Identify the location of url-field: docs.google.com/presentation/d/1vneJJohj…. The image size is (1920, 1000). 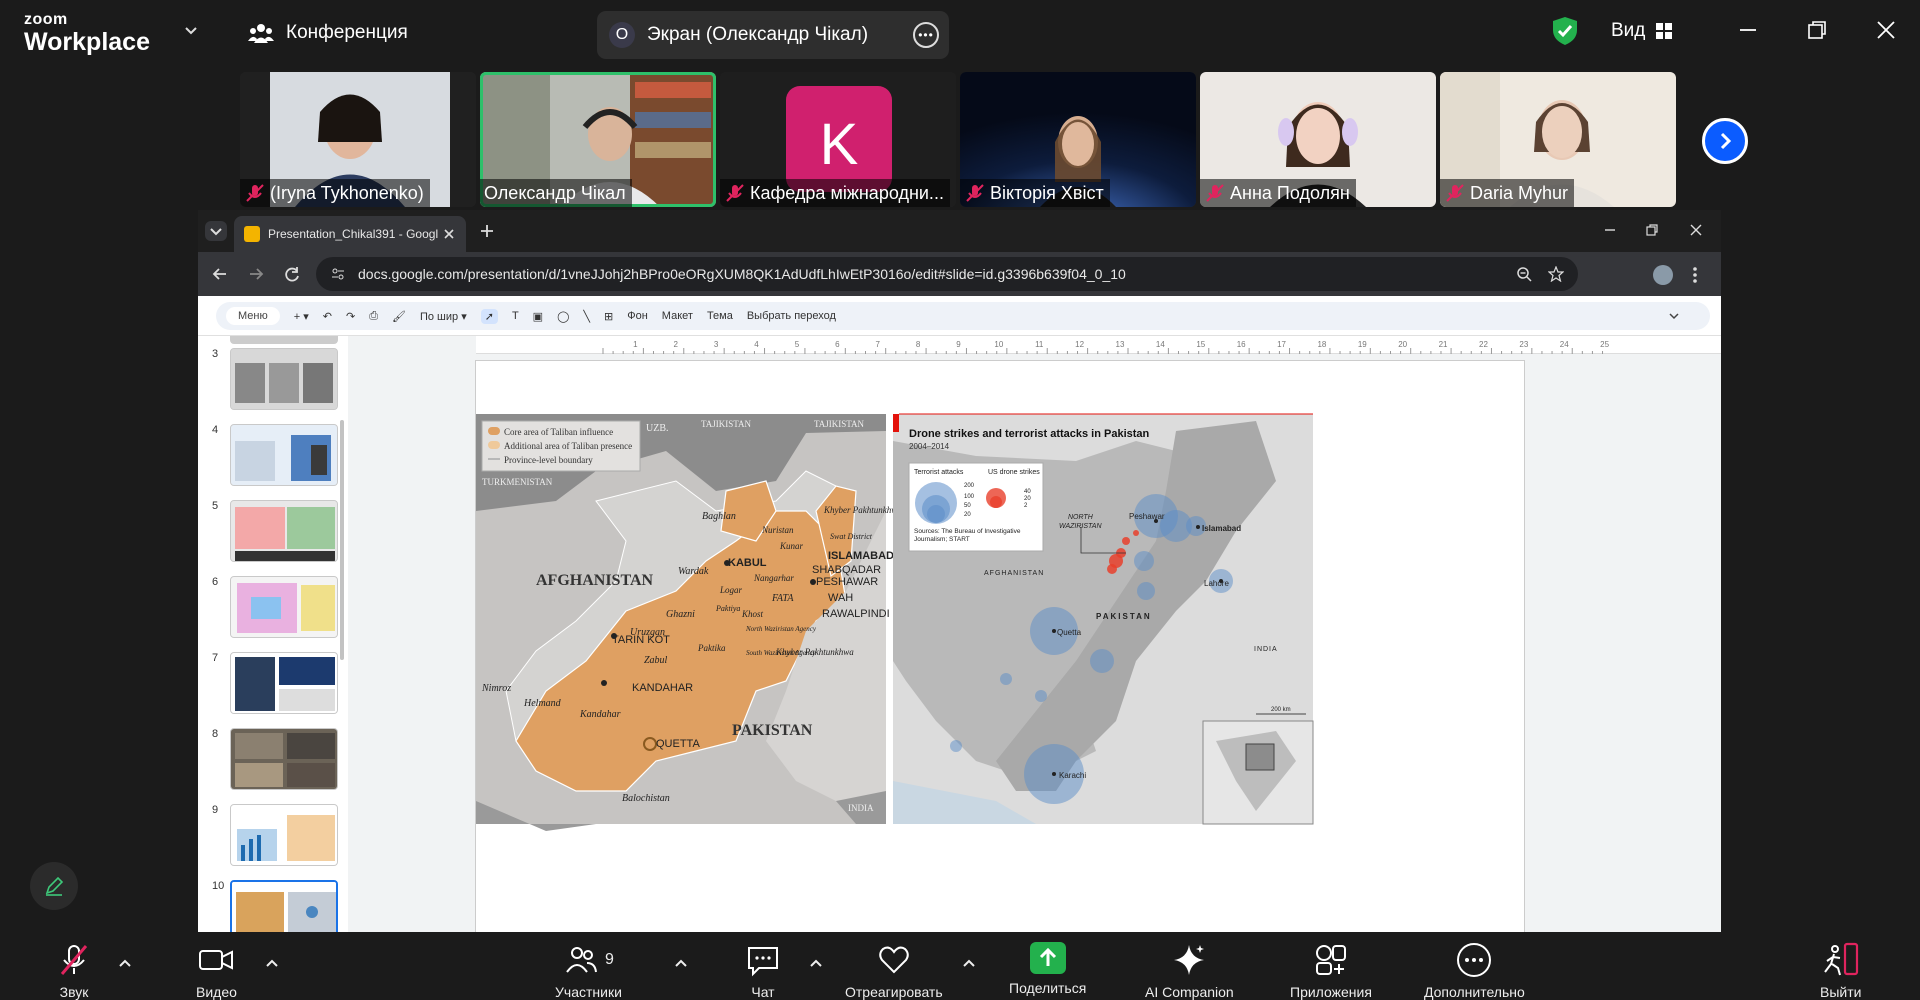
(947, 274).